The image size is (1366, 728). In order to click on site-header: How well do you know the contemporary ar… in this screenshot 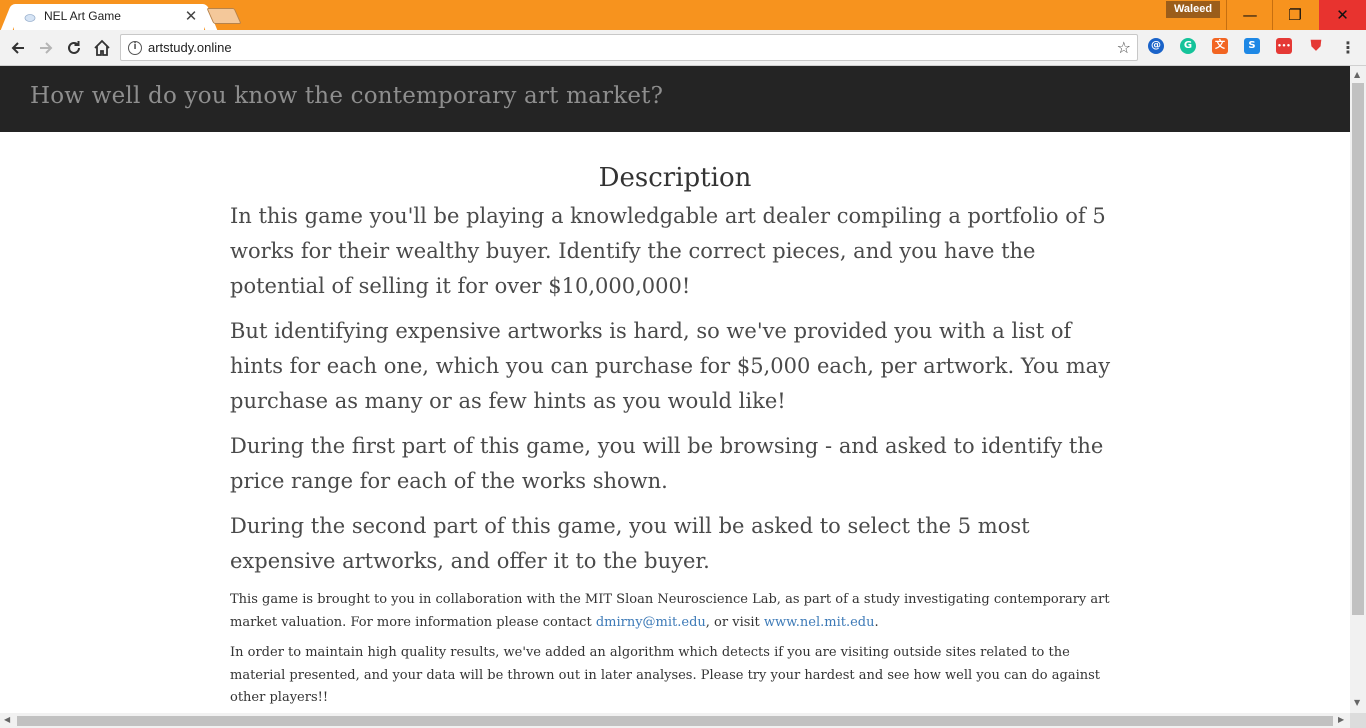, I will do `click(675, 99)`.